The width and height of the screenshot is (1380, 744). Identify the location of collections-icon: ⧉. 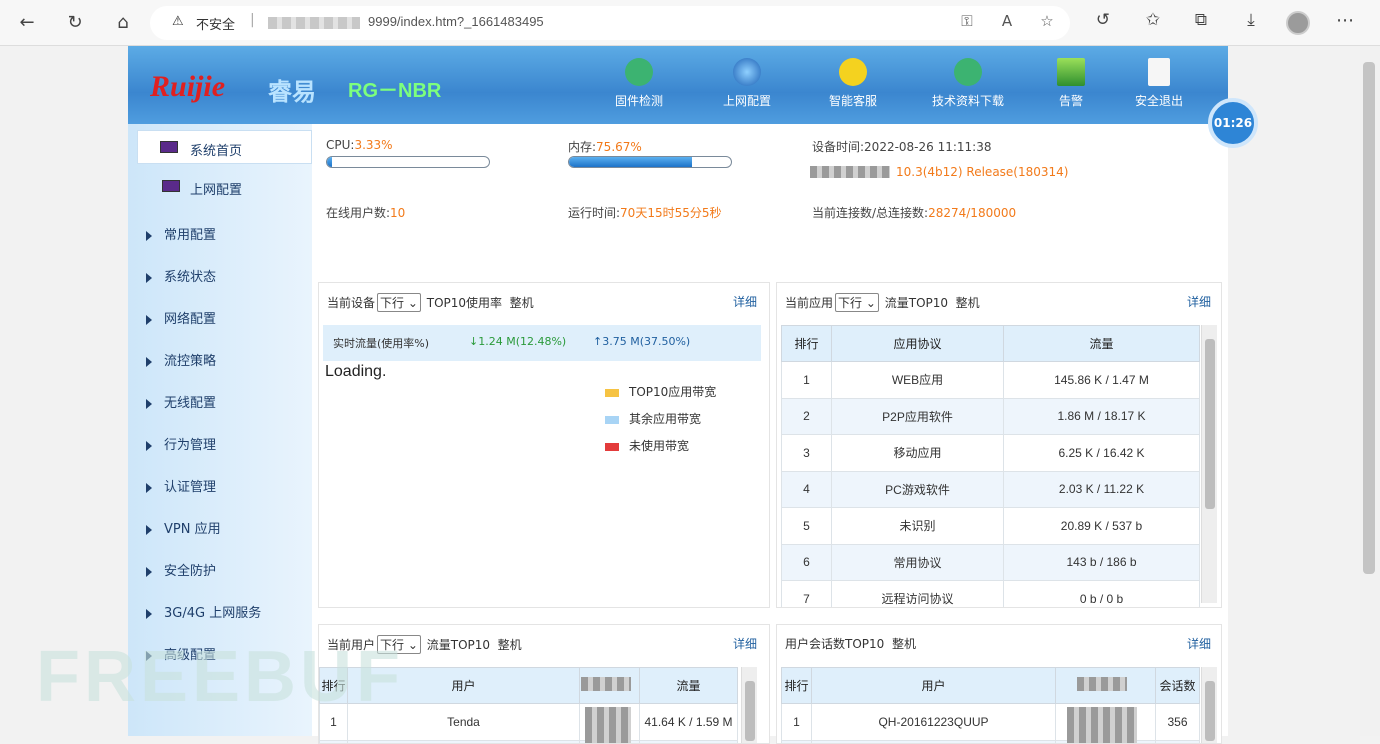
(1201, 20).